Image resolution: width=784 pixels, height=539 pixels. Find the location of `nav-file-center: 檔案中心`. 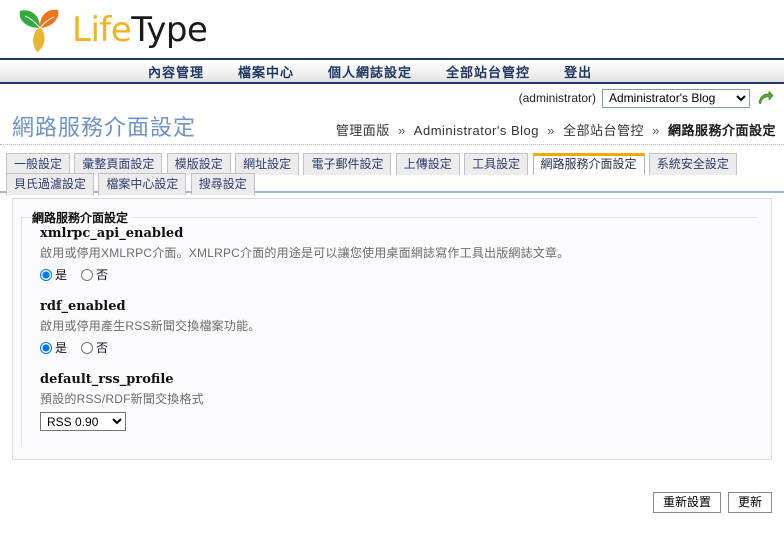

nav-file-center: 檔案中心 is located at coordinates (266, 71).